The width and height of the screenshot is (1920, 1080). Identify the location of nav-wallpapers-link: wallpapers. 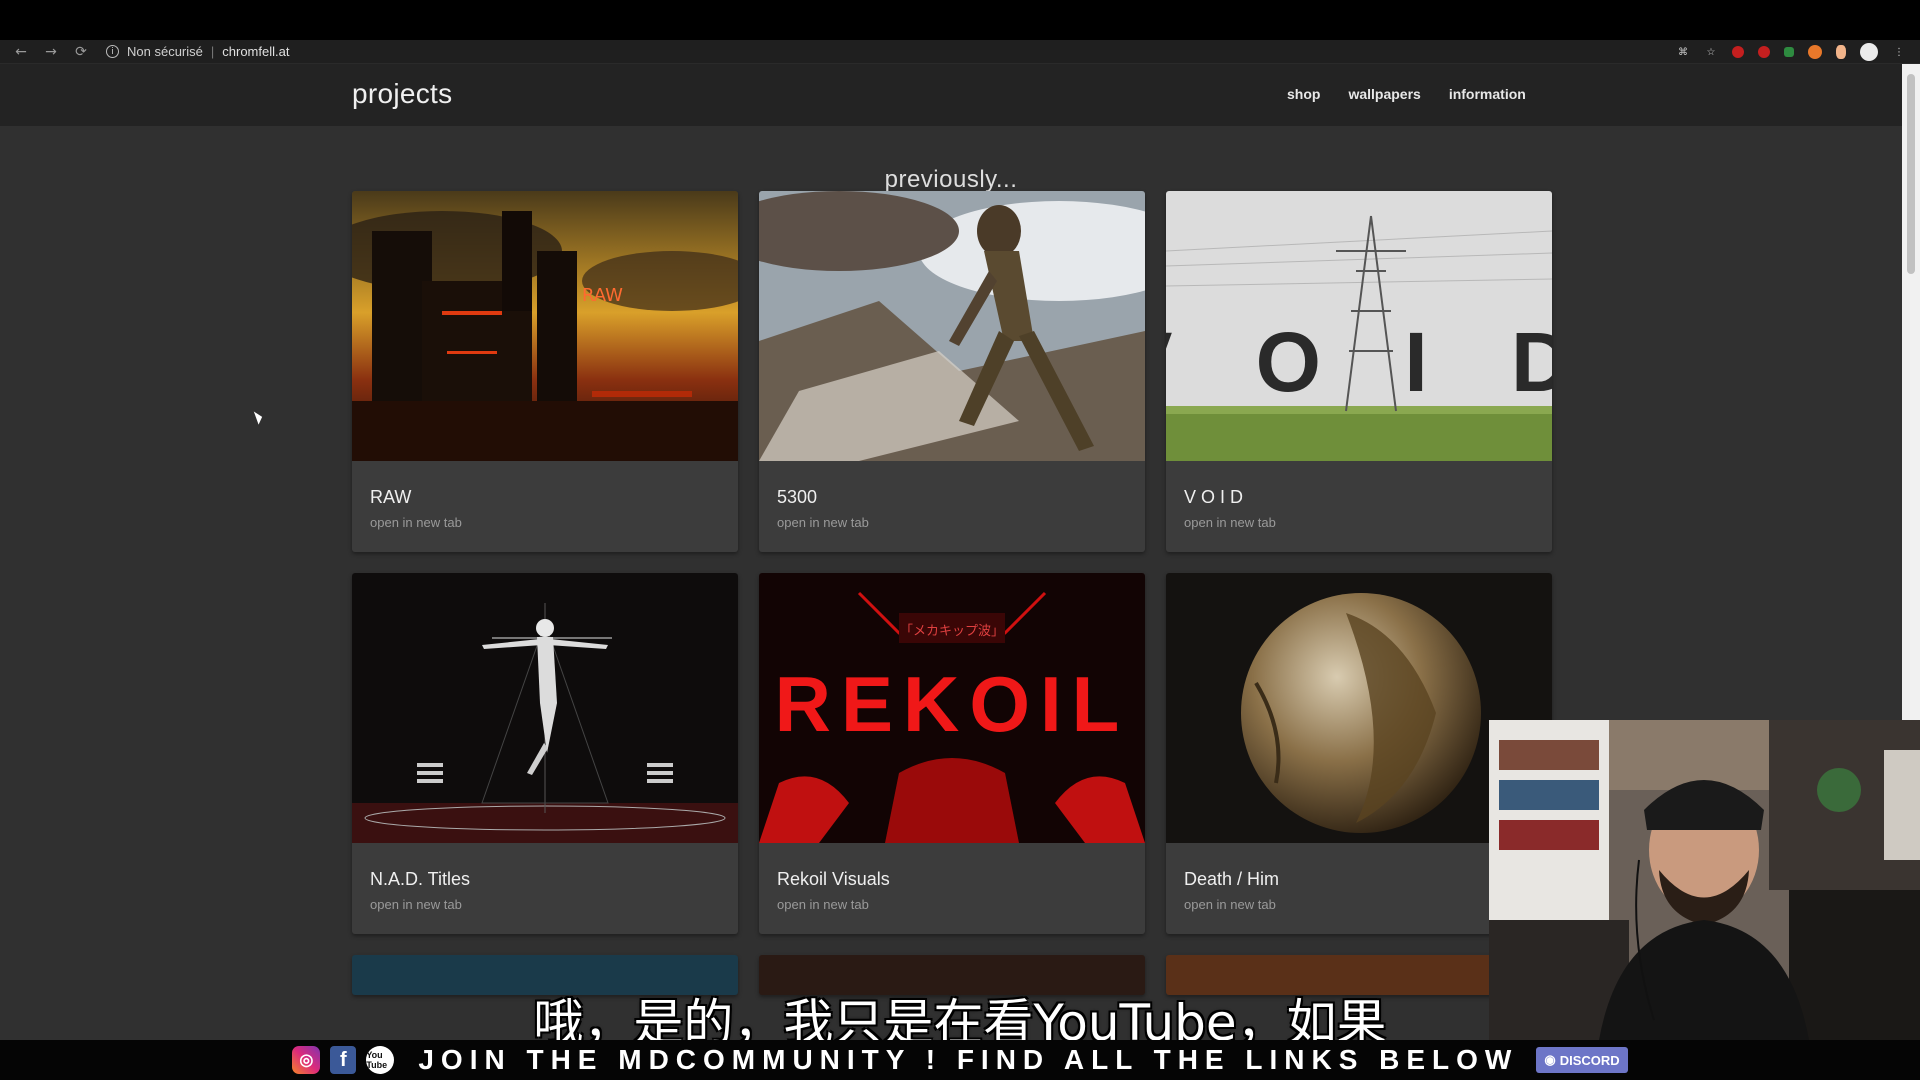
(1384, 94).